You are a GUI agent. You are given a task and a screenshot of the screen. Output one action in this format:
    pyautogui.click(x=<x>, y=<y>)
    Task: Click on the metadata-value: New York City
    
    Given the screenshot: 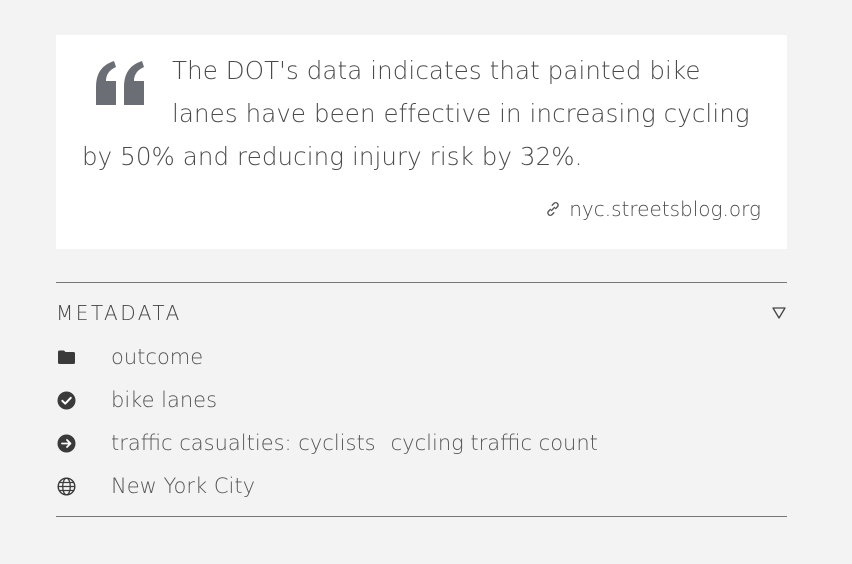 What is the action you would take?
    pyautogui.click(x=183, y=486)
    